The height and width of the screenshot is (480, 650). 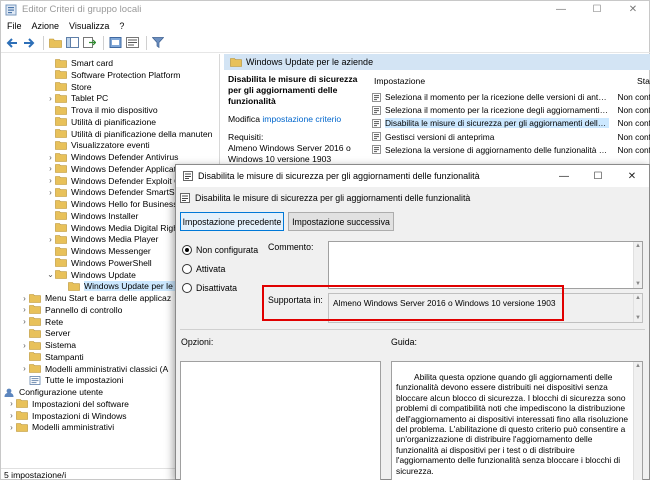 I want to click on tree-item: › Windows Defender SmartScr, so click(x=114, y=192).